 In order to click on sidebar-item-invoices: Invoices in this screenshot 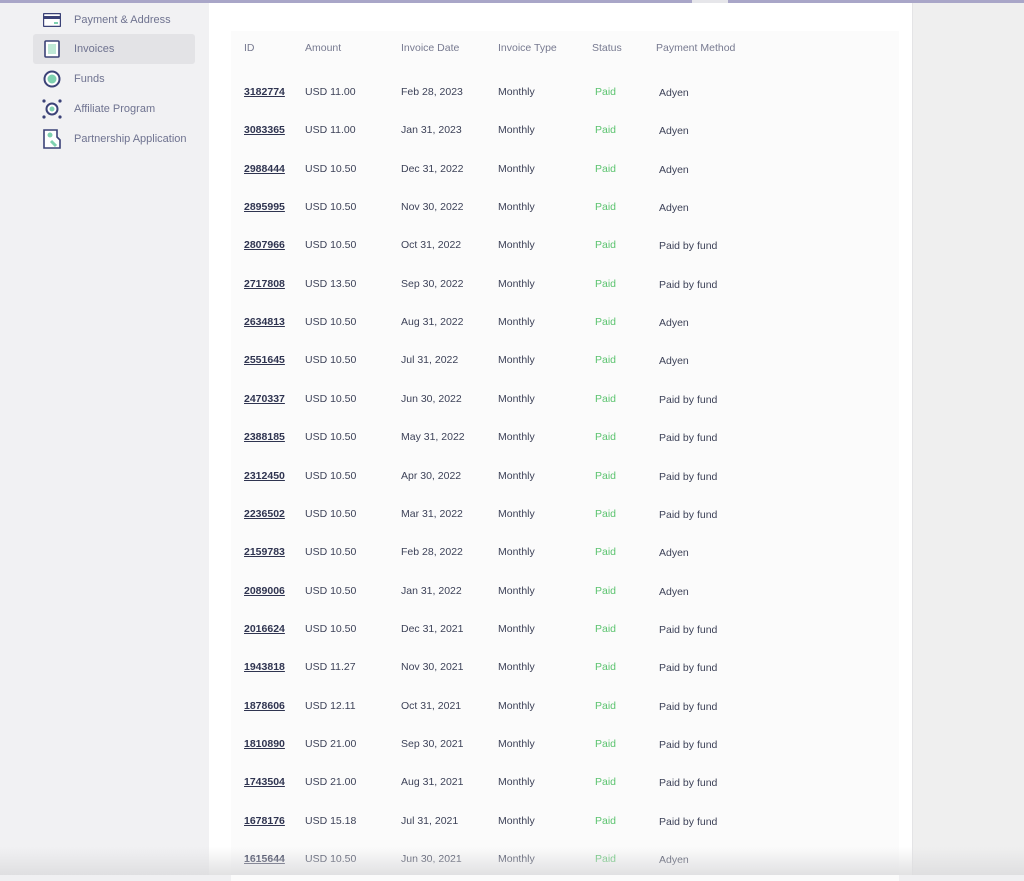, I will do `click(114, 49)`.